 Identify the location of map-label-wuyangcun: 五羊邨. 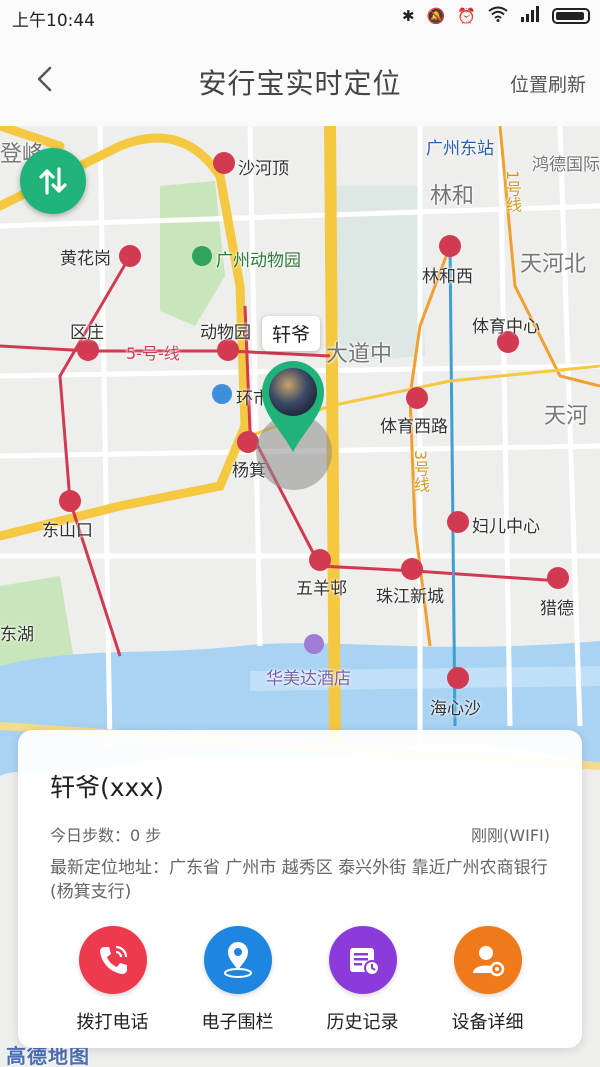
(321, 589).